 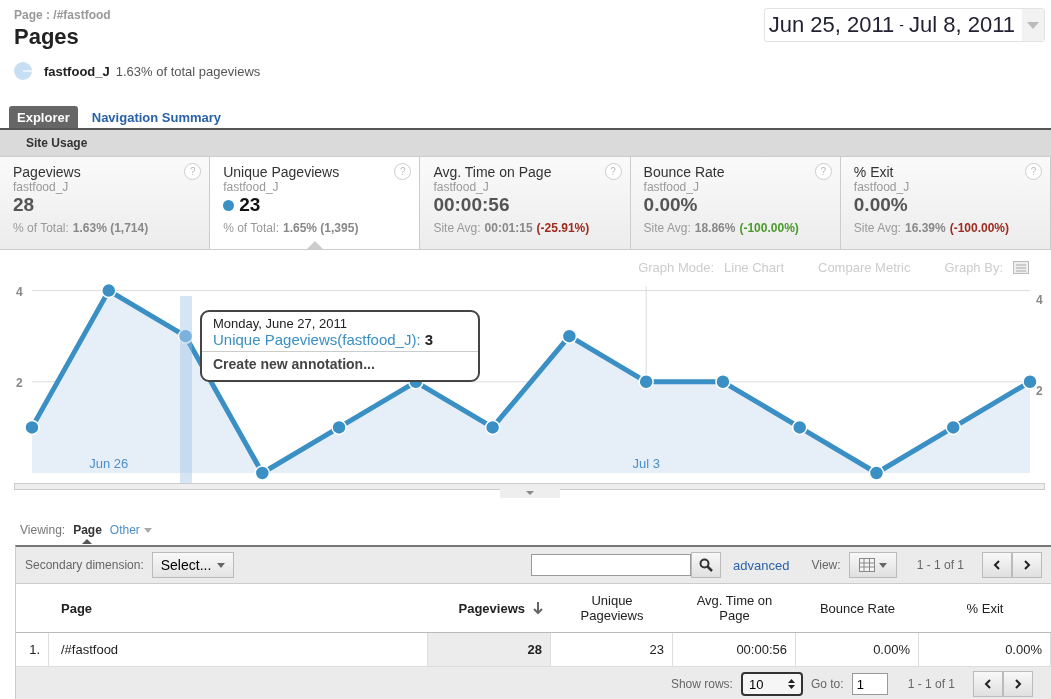 What do you see at coordinates (873, 171) in the screenshot?
I see `metric-title: % Exit` at bounding box center [873, 171].